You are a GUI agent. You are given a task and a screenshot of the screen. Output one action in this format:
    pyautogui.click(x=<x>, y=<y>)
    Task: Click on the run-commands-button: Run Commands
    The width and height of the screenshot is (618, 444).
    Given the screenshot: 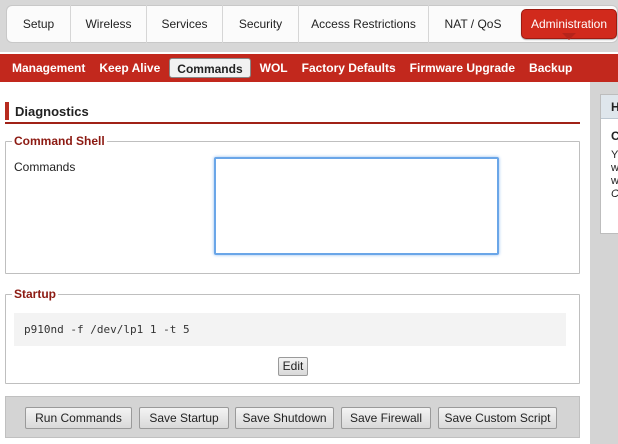 What is the action you would take?
    pyautogui.click(x=78, y=418)
    